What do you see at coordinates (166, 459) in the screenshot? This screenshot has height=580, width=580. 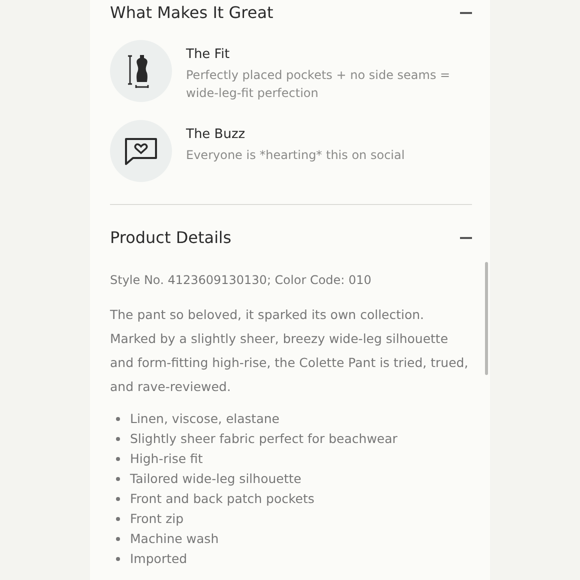 I see `bullet-text: High-rise fit` at bounding box center [166, 459].